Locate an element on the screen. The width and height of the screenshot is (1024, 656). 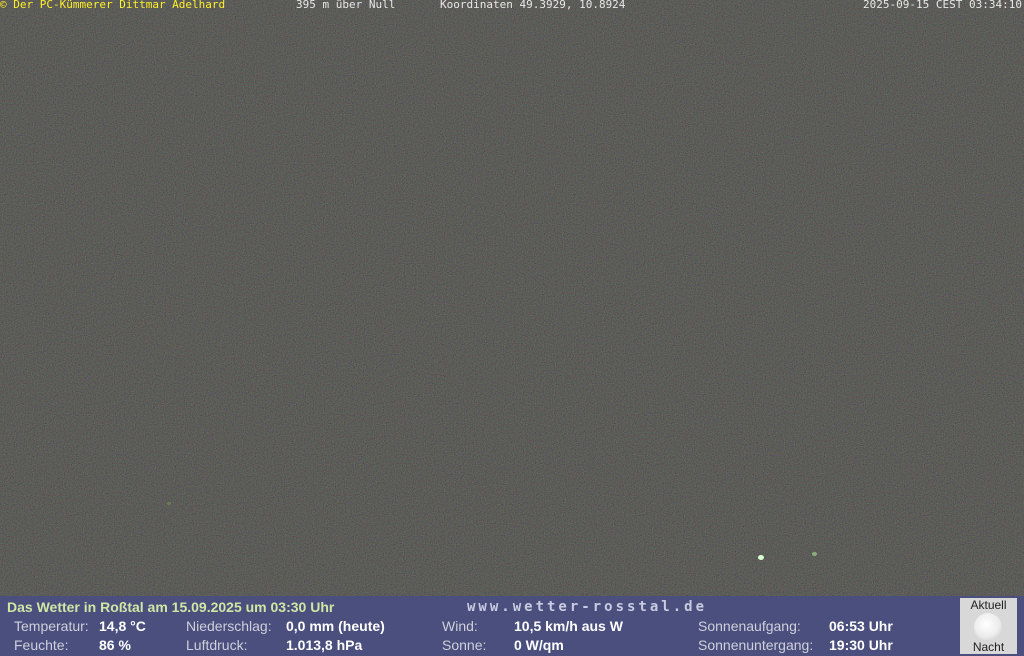
moon-phase-box: Aktuell Nacht is located at coordinates (988, 626).